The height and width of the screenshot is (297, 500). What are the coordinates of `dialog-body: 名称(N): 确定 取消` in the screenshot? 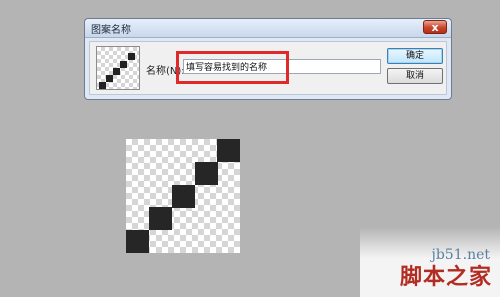 It's located at (268, 68).